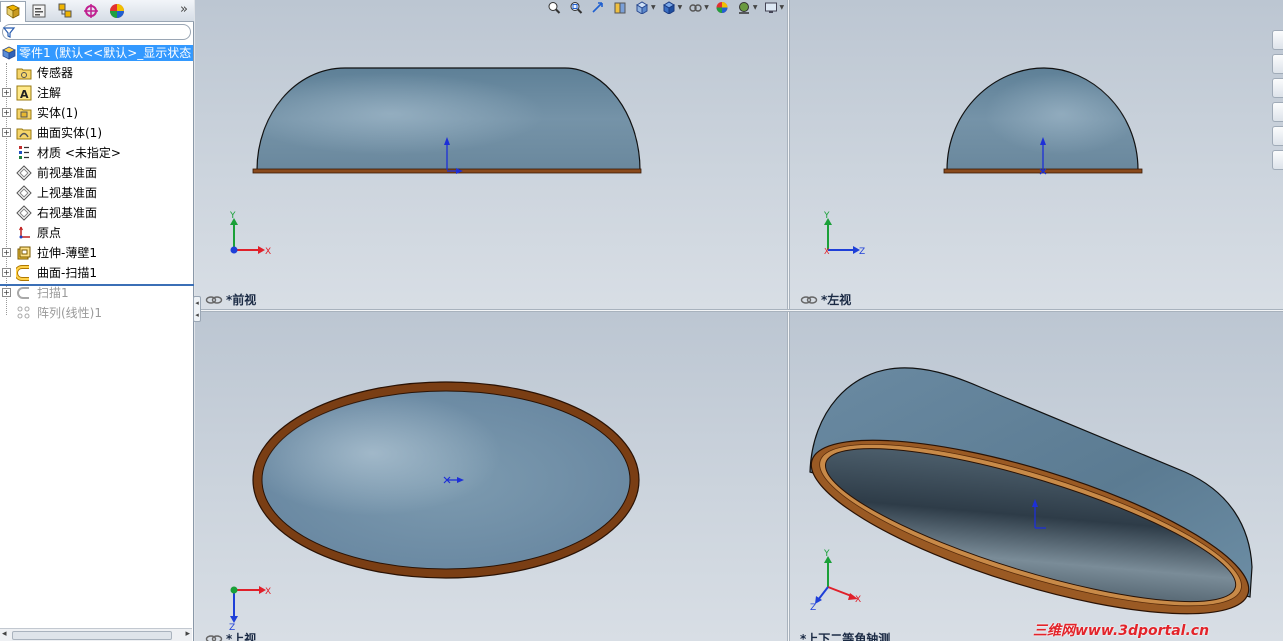  I want to click on linear-pattern-icon, so click(23, 312).